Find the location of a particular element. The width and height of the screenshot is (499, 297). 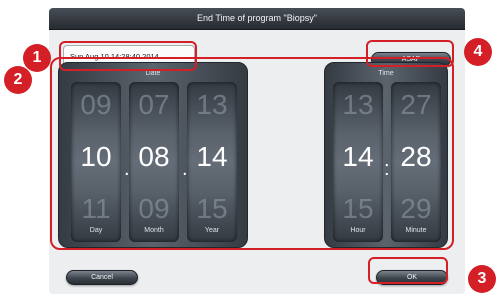

dialog-title: End Time of program "Biopsy" is located at coordinates (257, 18).